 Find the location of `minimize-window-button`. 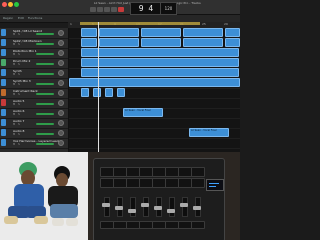

minimize-window-button is located at coordinates (10, 4).